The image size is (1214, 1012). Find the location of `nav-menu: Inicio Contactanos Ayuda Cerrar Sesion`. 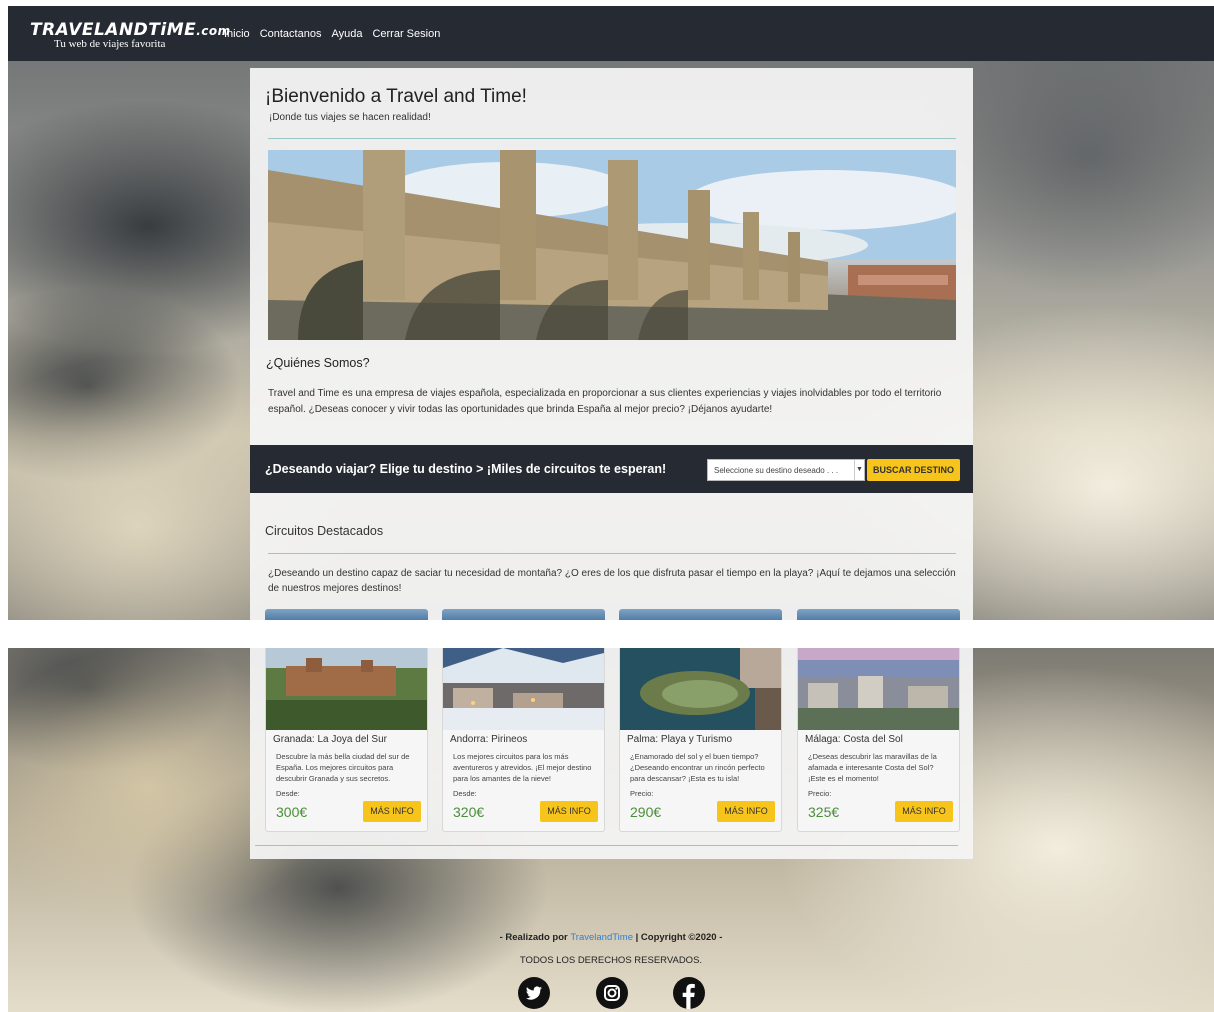

nav-menu: Inicio Contactanos Ayuda Cerrar Sesion is located at coordinates (332, 34).